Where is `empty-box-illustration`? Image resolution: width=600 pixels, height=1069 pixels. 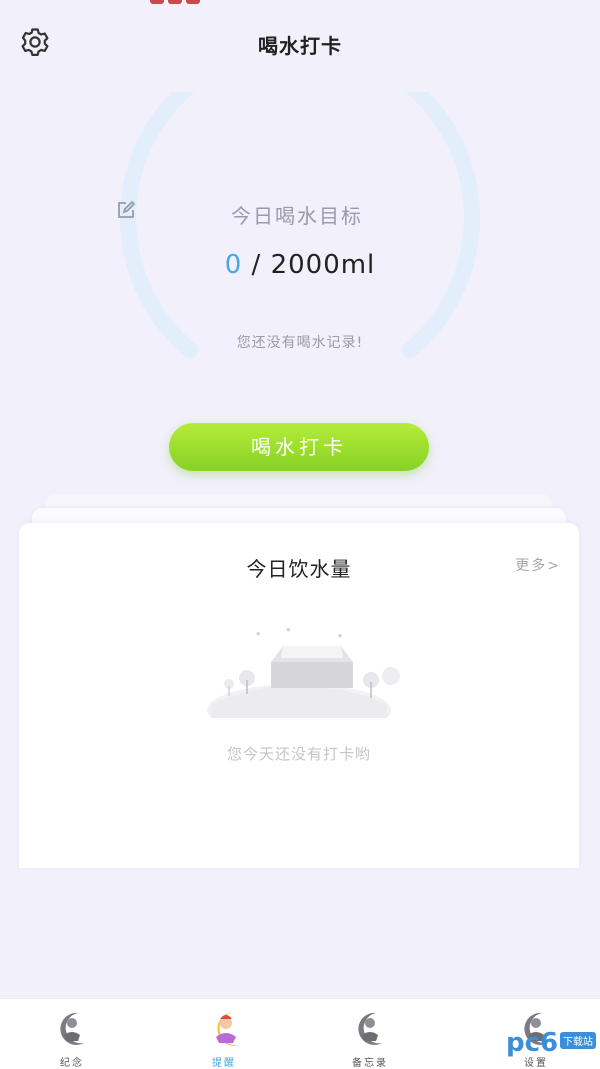 empty-box-illustration is located at coordinates (303, 672).